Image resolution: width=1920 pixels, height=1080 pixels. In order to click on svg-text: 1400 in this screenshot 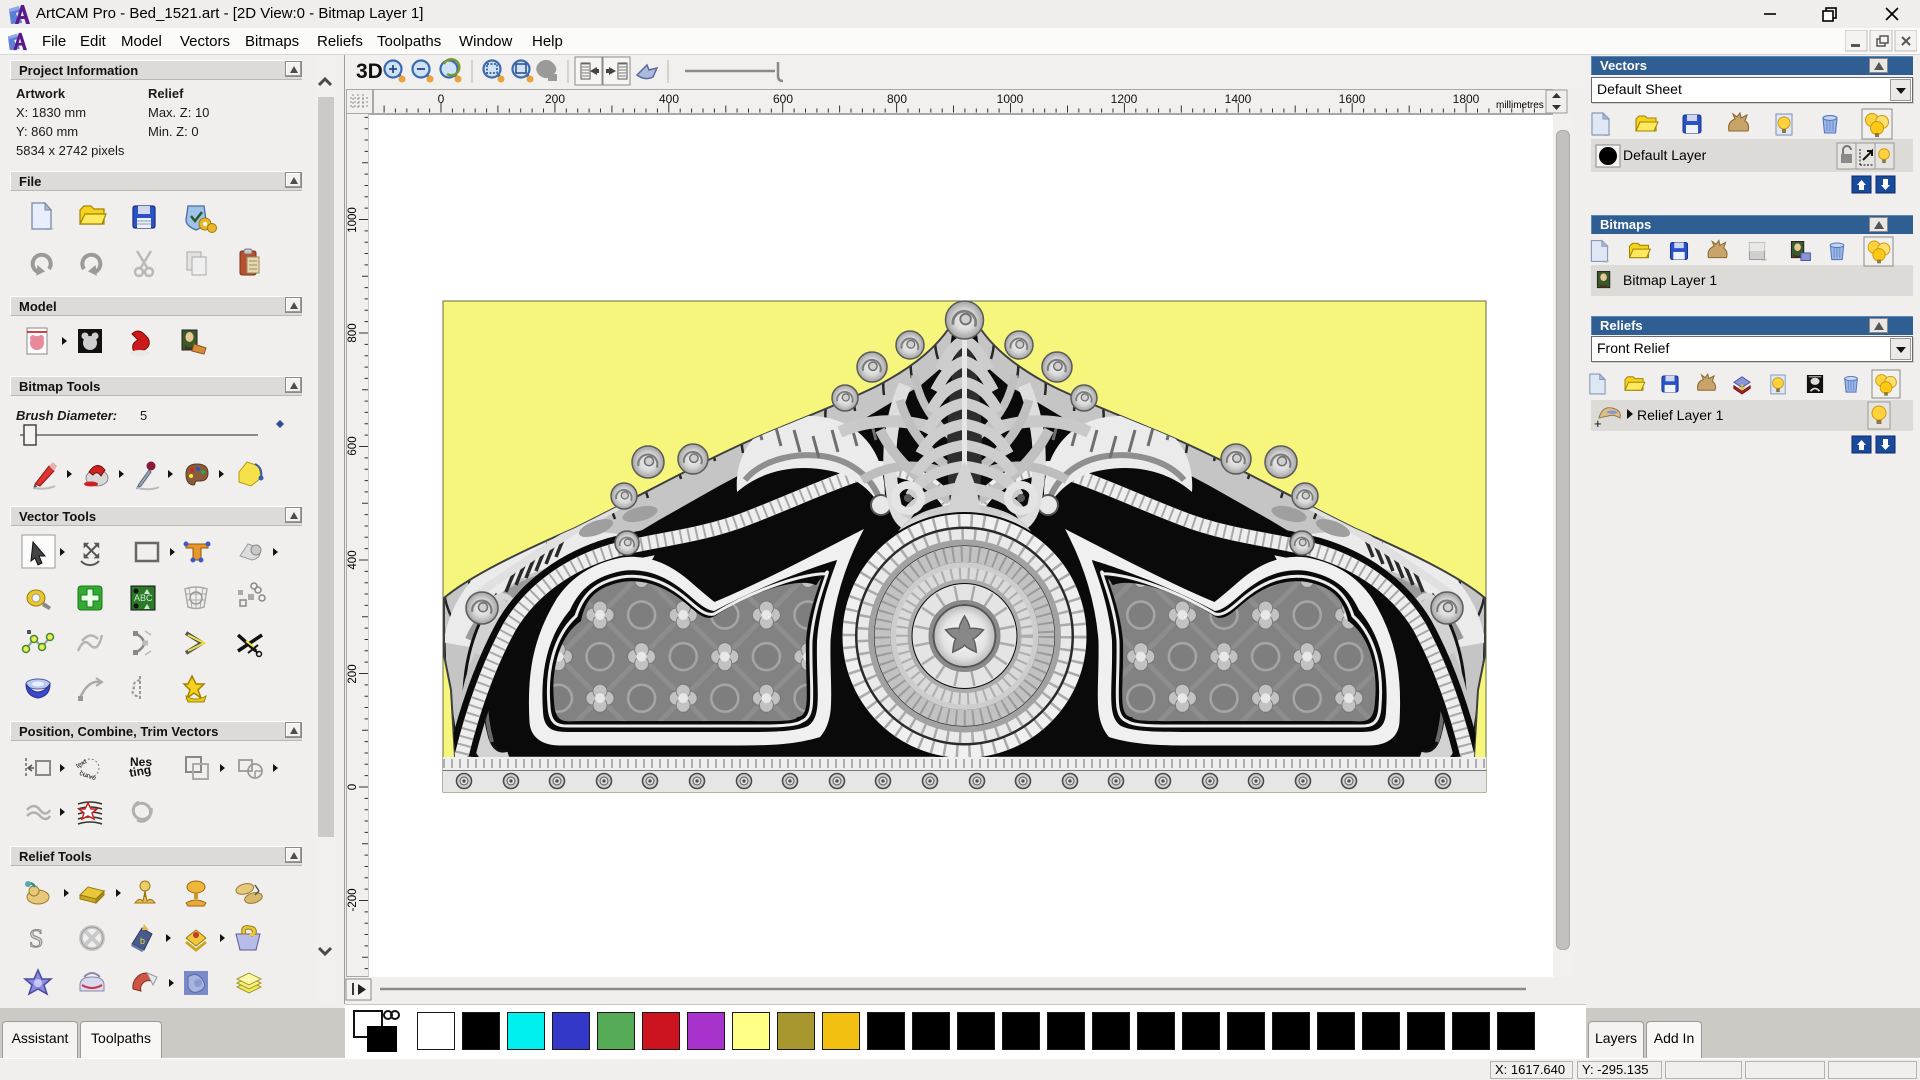, I will do `click(1238, 99)`.